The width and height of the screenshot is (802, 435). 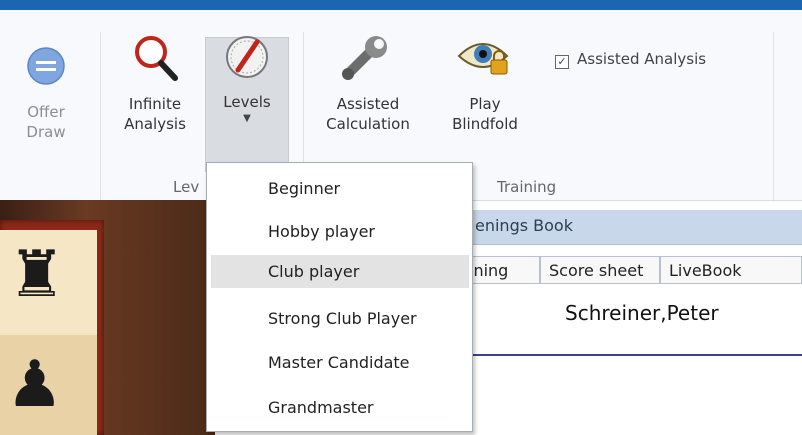 I want to click on offer-draw-button: Offer Draw, so click(x=46, y=91).